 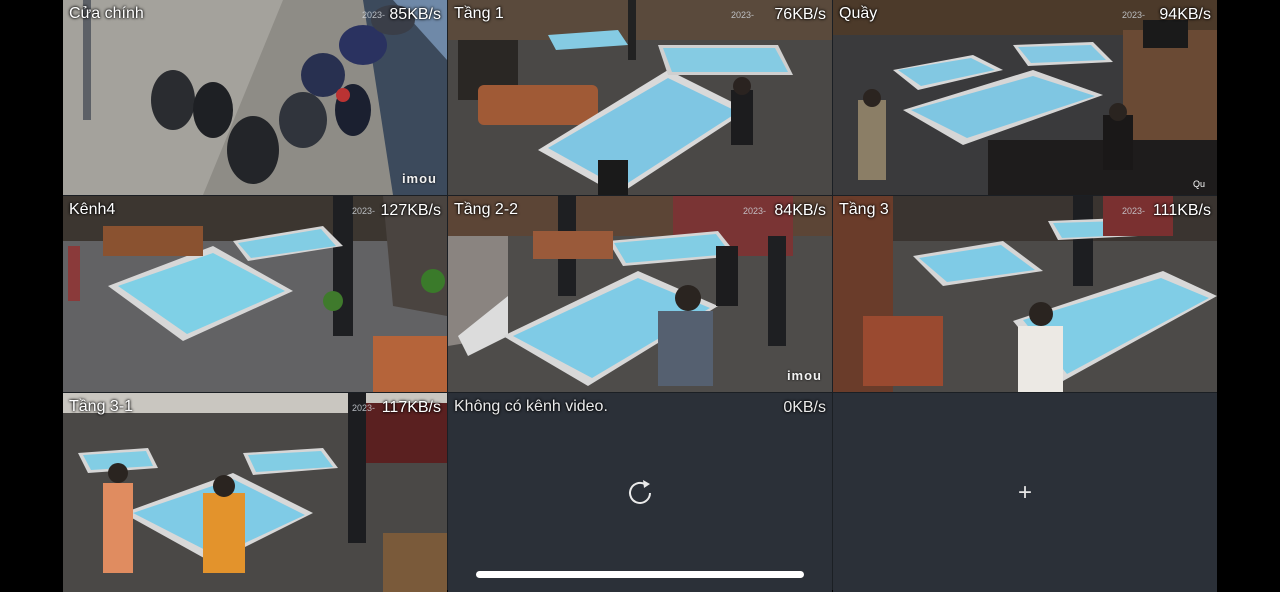 I want to click on camera-name: Tầng 1, so click(x=479, y=13).